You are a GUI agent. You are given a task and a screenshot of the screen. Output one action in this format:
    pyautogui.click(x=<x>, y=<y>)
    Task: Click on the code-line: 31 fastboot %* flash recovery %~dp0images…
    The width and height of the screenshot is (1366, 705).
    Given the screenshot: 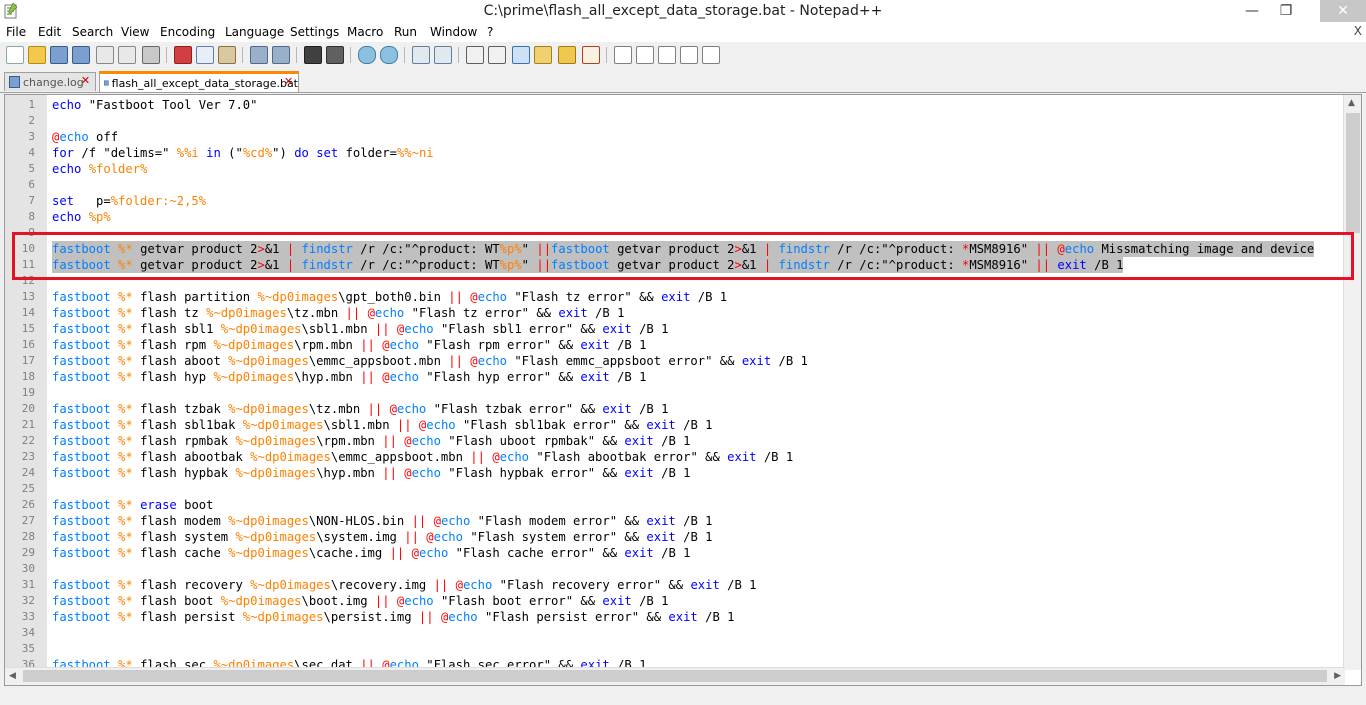 What is the action you would take?
    pyautogui.click(x=675, y=585)
    